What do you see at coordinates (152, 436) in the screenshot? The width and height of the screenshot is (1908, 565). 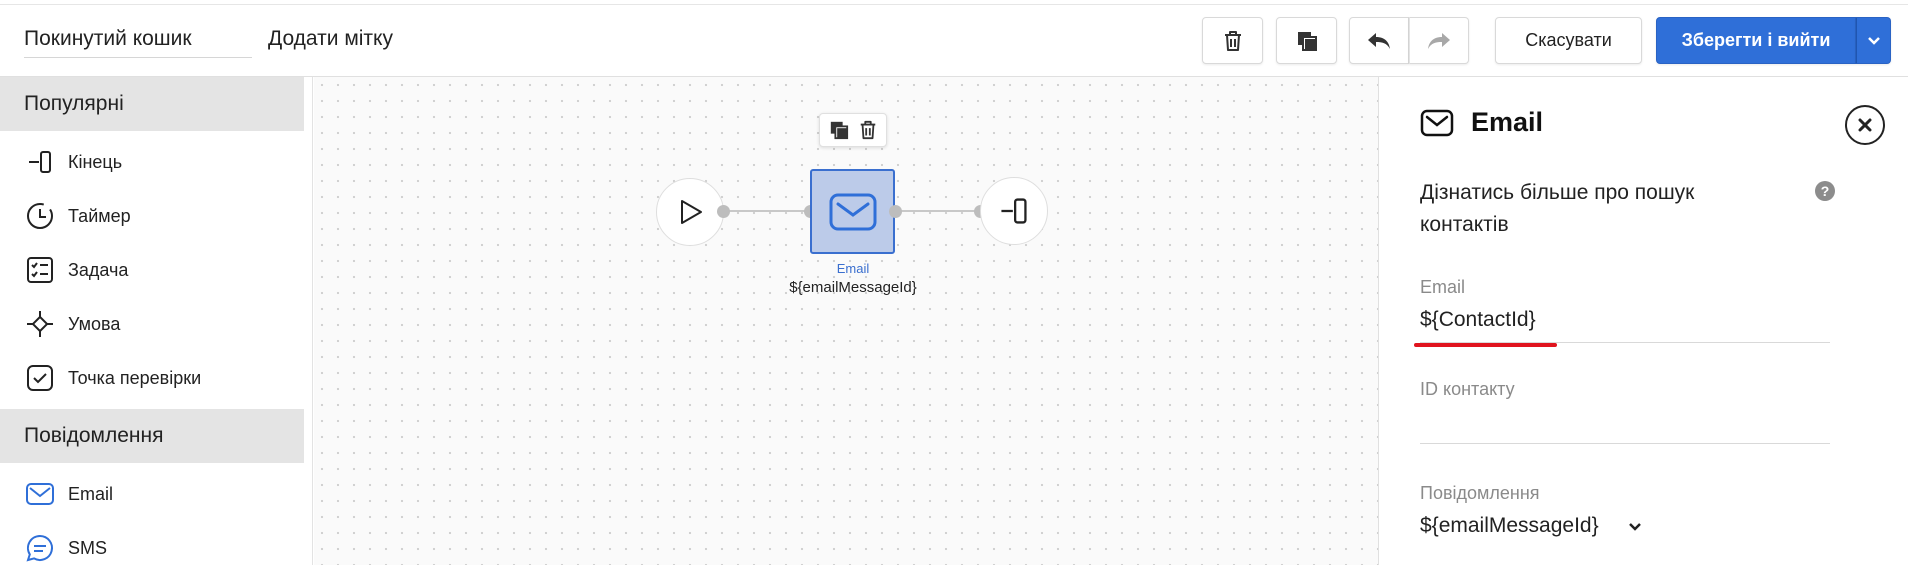 I see `palette-section-messages: Повідомлення` at bounding box center [152, 436].